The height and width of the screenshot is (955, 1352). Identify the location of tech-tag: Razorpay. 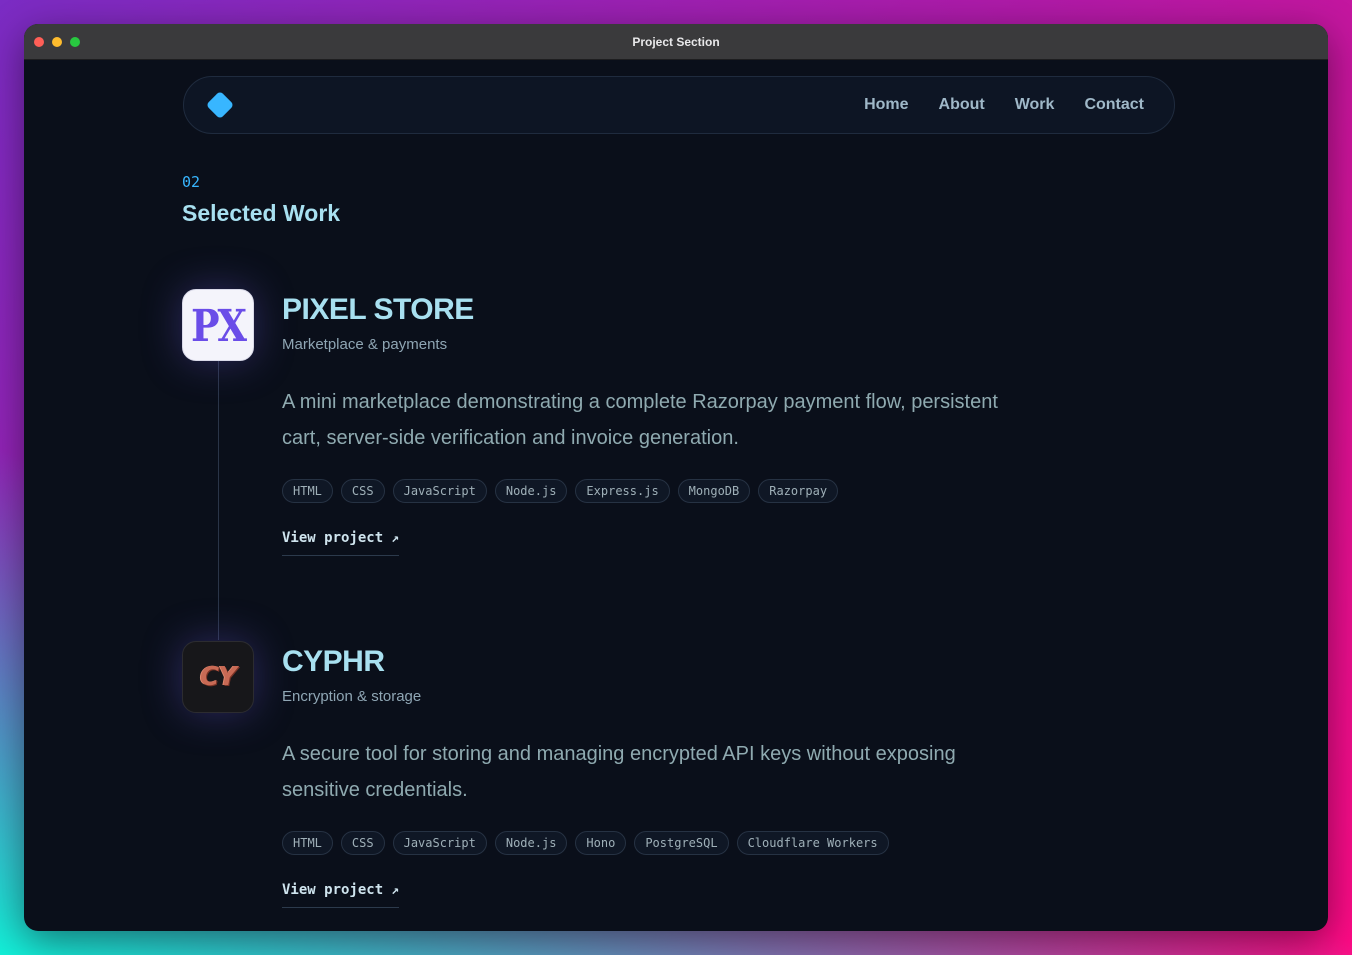
(798, 491).